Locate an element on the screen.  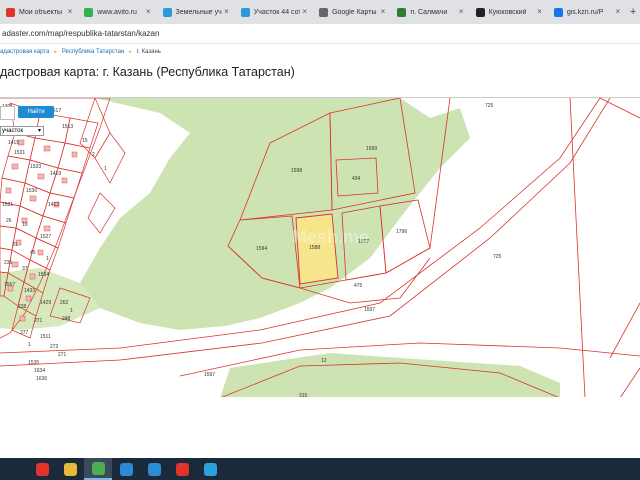
edge-icon is located at coordinates (126, 469).